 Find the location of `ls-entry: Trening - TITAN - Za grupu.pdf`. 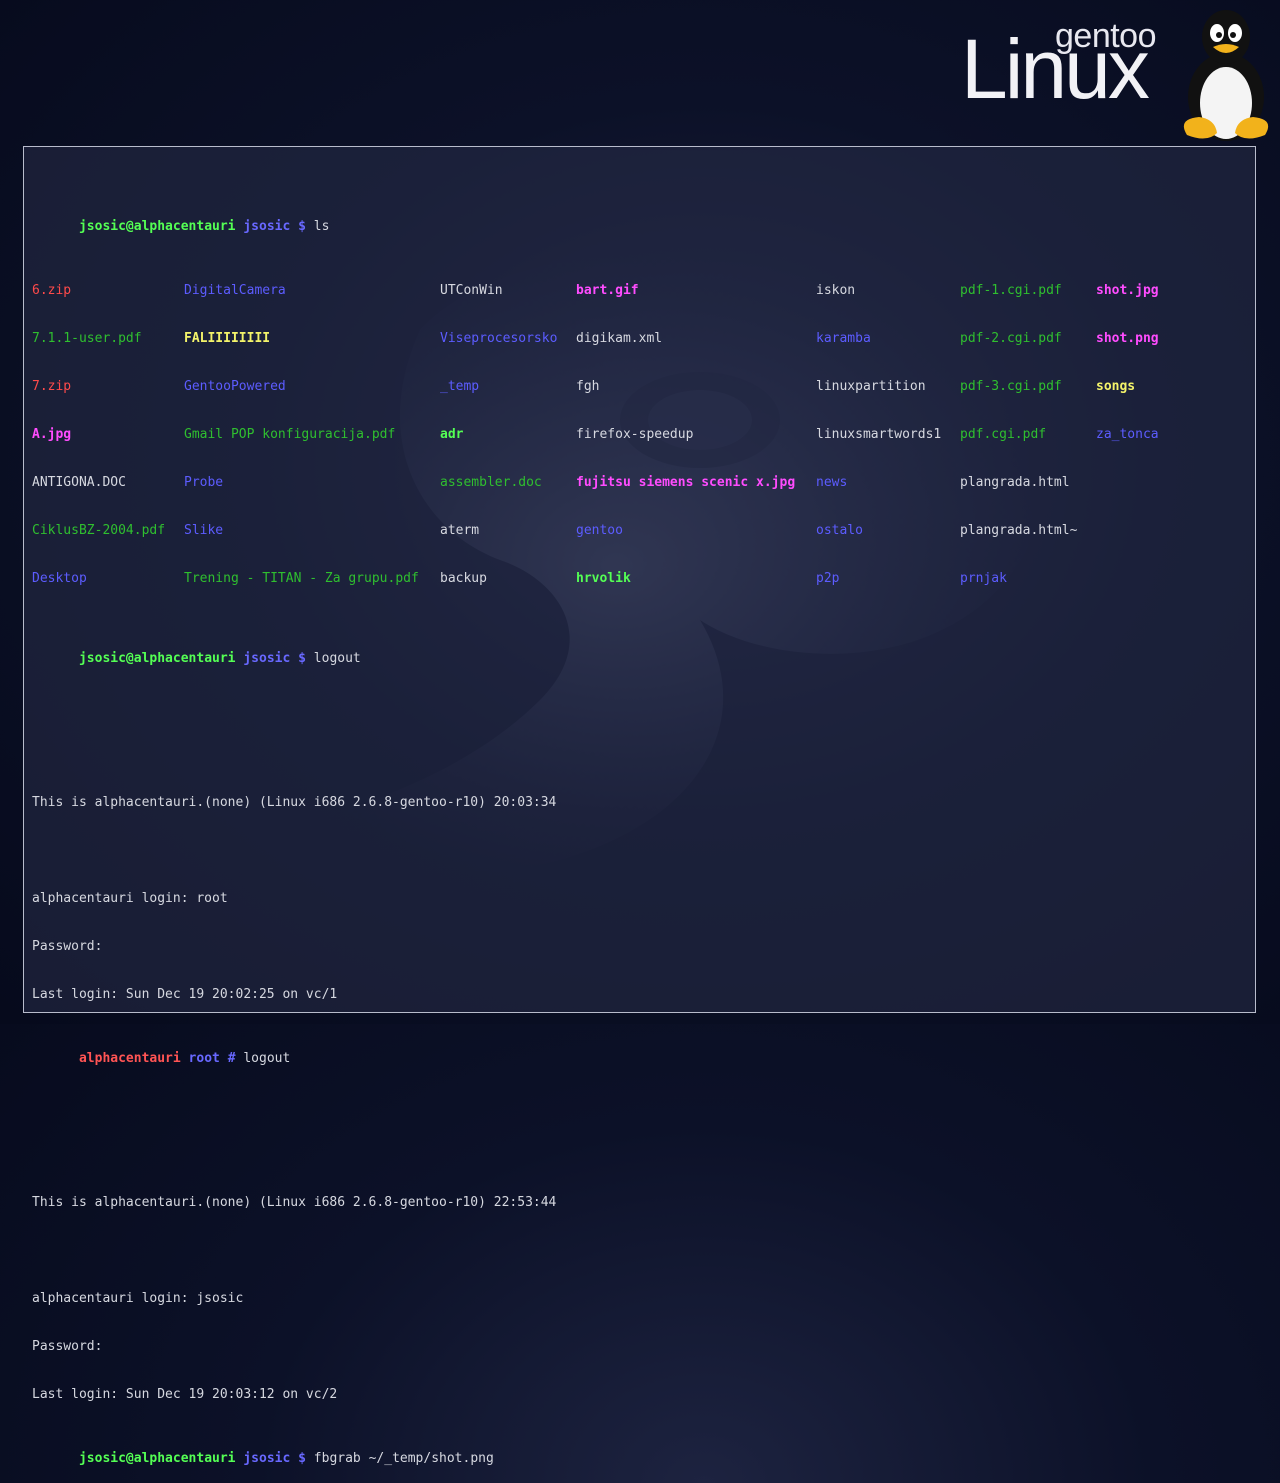

ls-entry: Trening - TITAN - Za grupu.pdf is located at coordinates (301, 578).